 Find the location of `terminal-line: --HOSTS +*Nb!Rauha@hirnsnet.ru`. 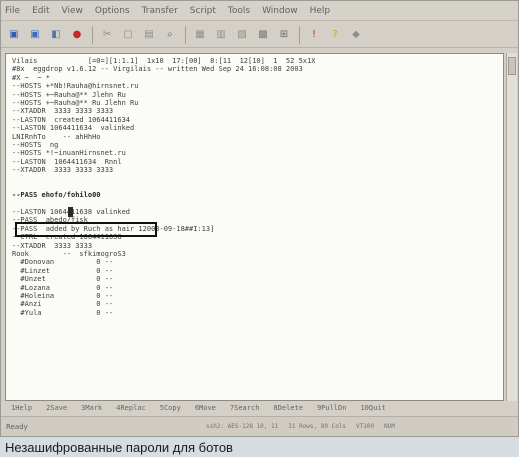

terminal-line: --HOSTS +*Nb!Rauha@hirnsnet.ru is located at coordinates (75, 86).